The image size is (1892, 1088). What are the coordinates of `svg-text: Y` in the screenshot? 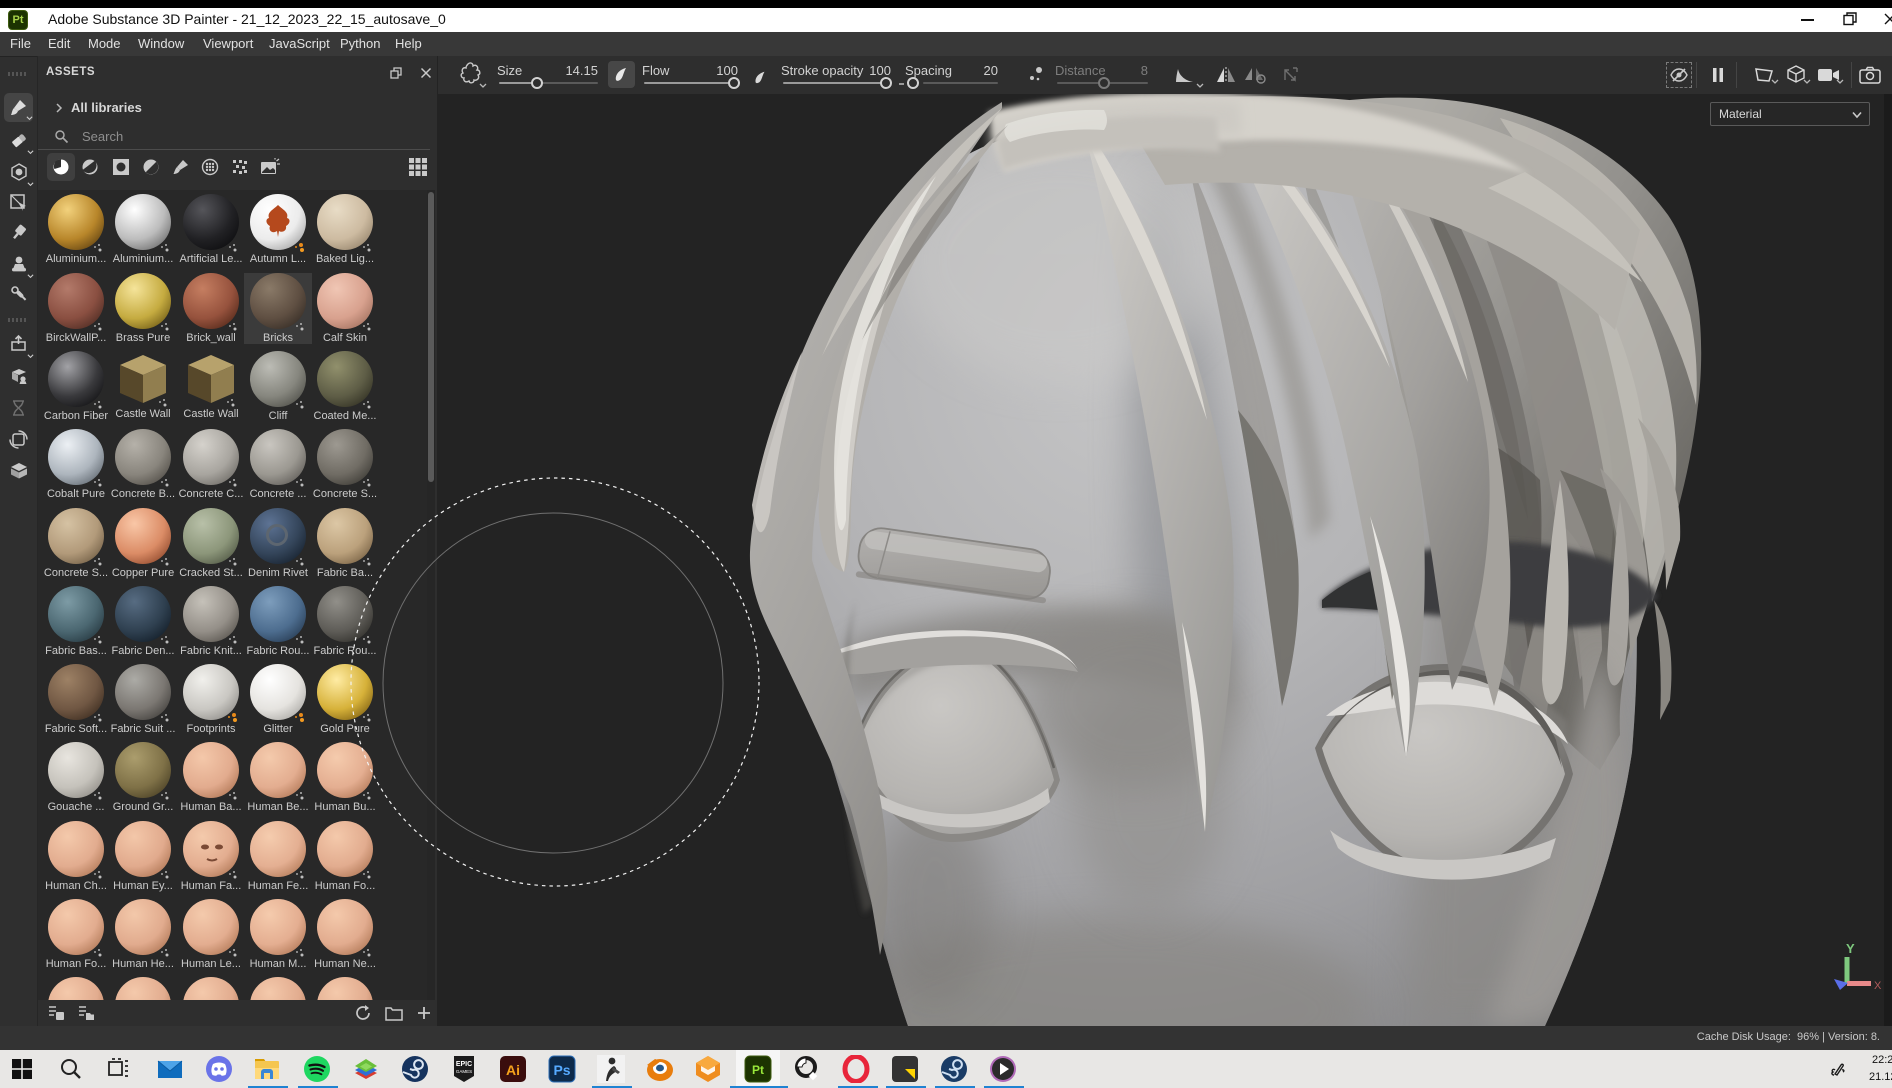 It's located at (1850, 948).